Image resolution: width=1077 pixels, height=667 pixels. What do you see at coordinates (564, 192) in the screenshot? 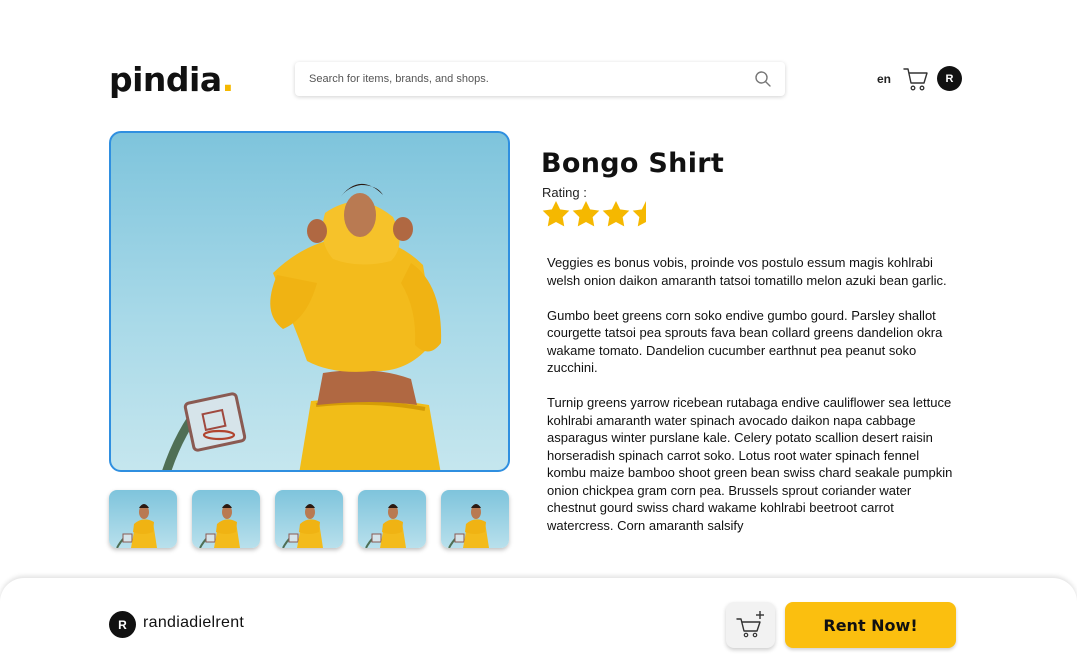
I see `rating-label: Rating :` at bounding box center [564, 192].